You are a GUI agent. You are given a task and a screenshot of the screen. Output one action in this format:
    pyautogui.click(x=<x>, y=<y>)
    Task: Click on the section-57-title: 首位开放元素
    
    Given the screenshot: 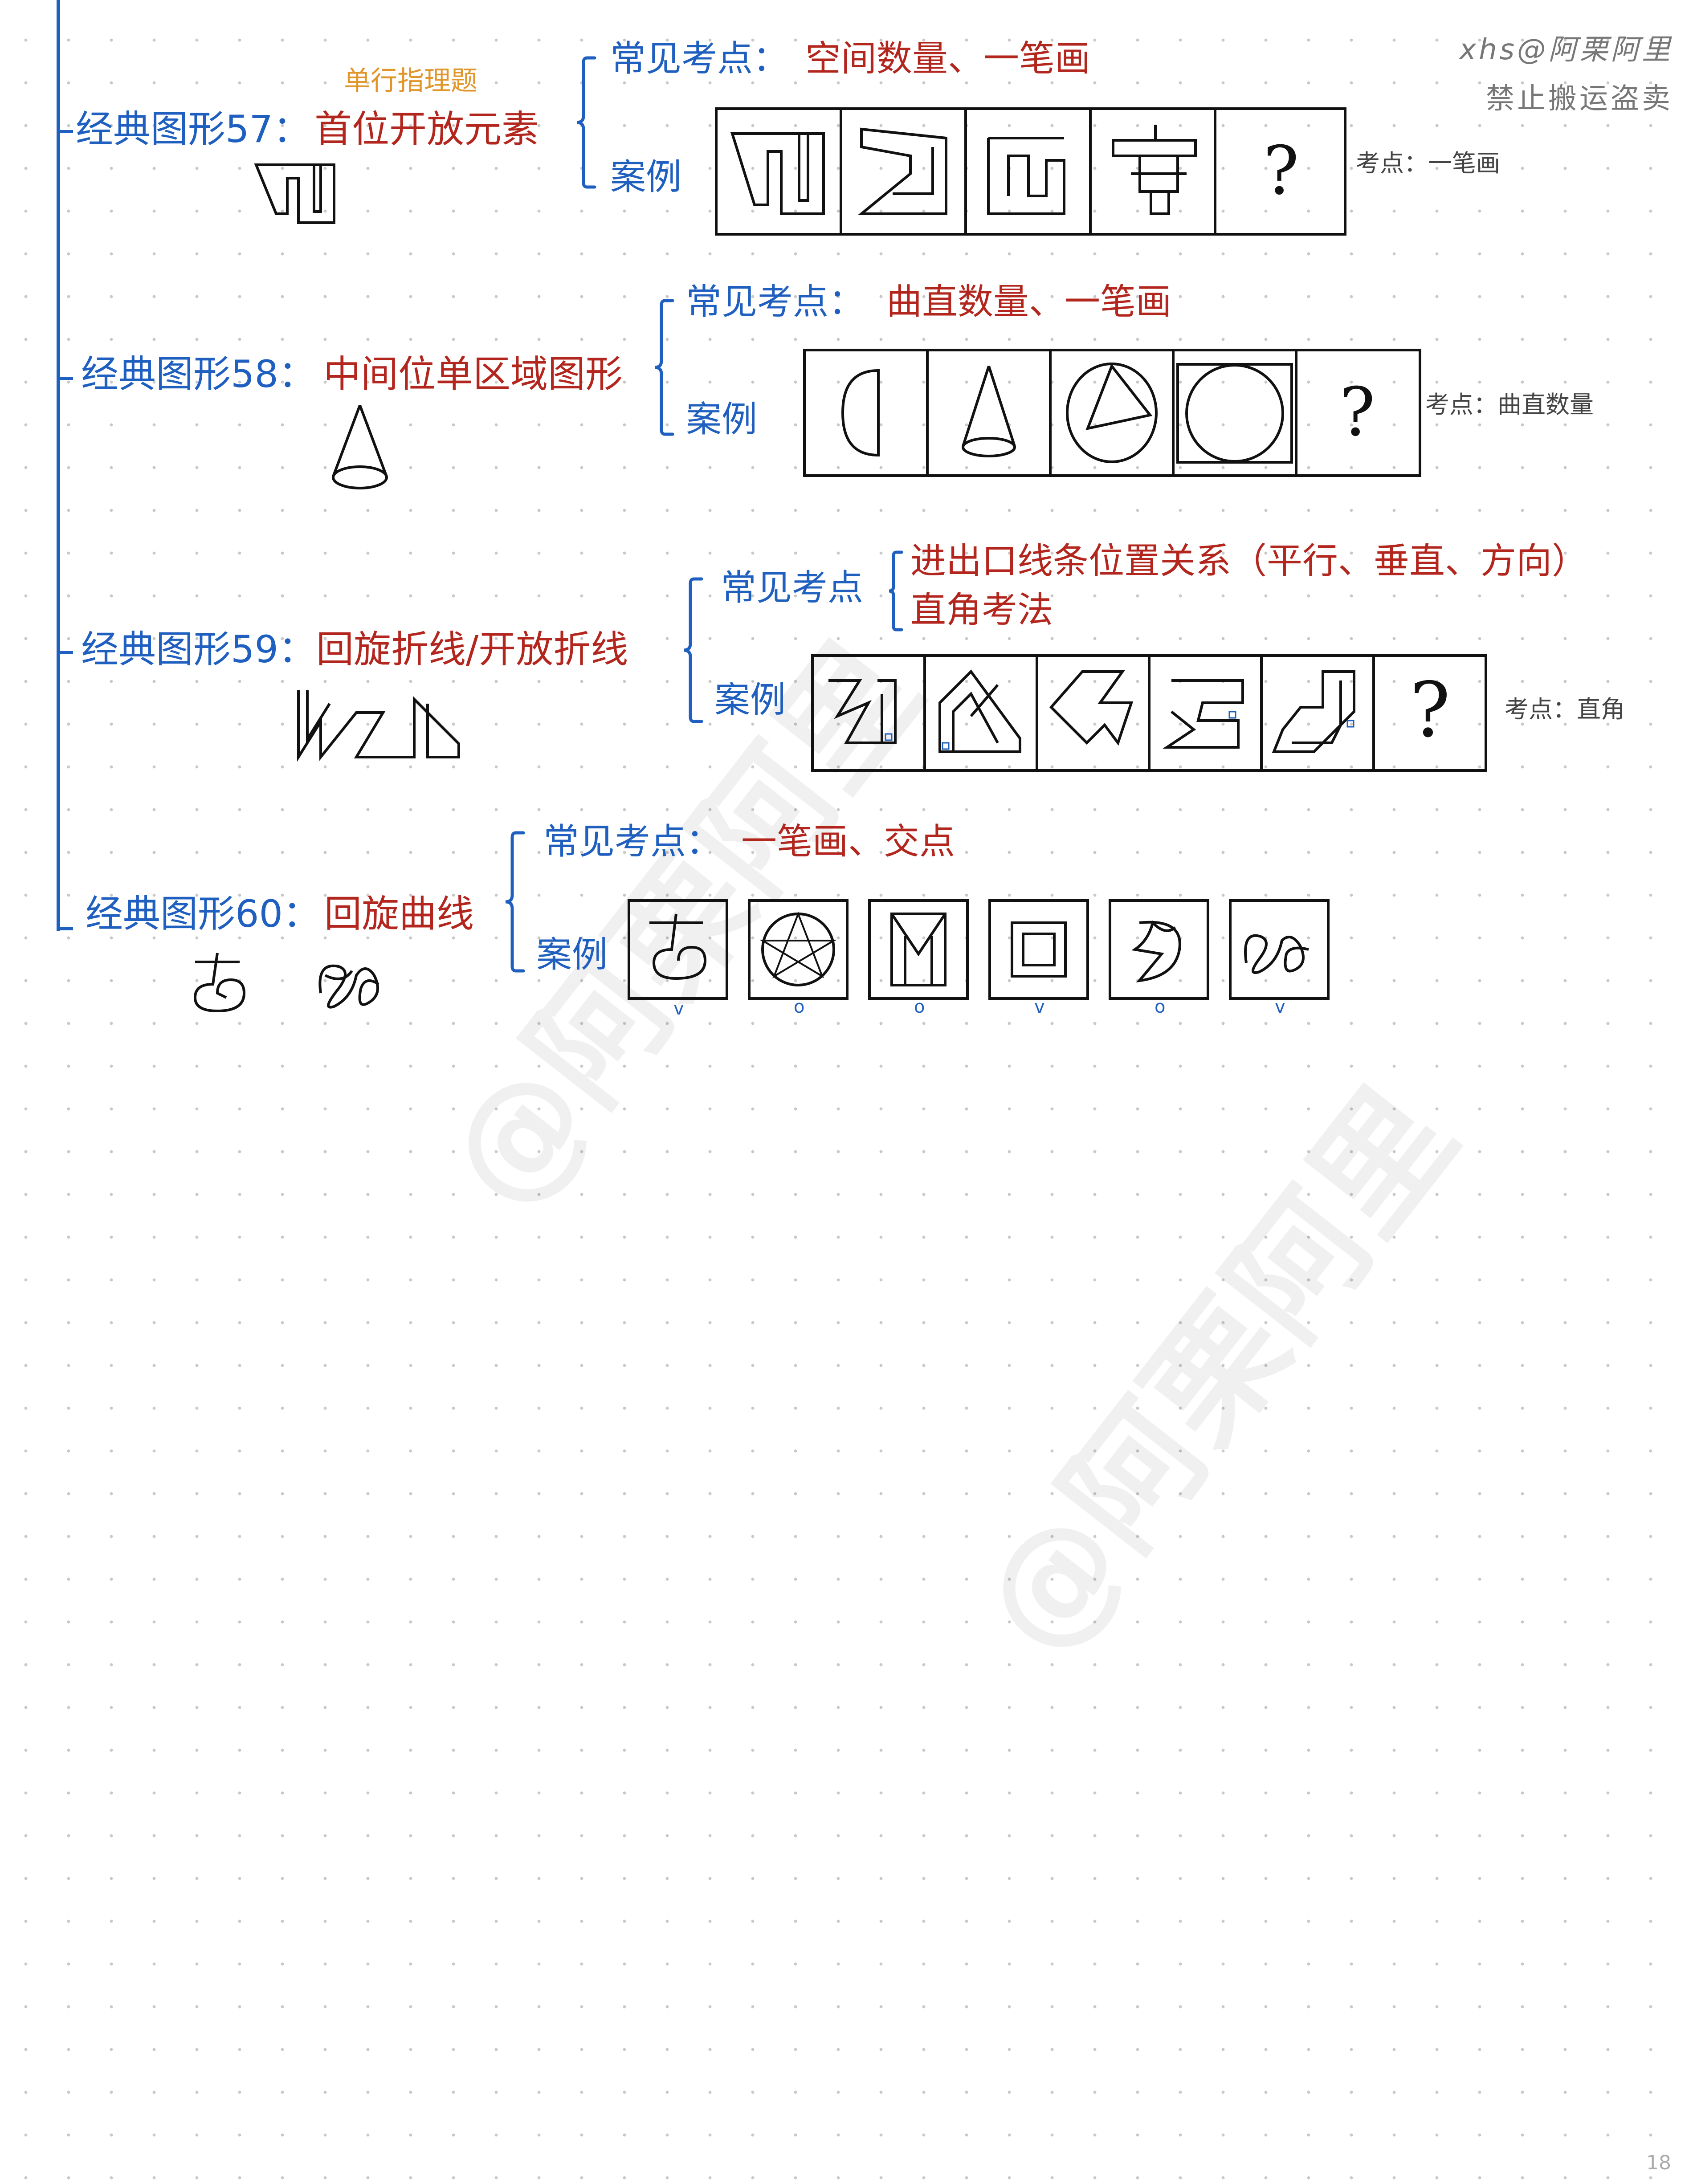 What is the action you would take?
    pyautogui.click(x=426, y=129)
    